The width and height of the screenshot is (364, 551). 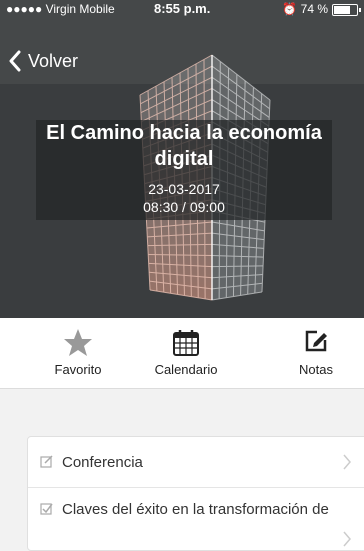 I want to click on star-icon, so click(x=78, y=342).